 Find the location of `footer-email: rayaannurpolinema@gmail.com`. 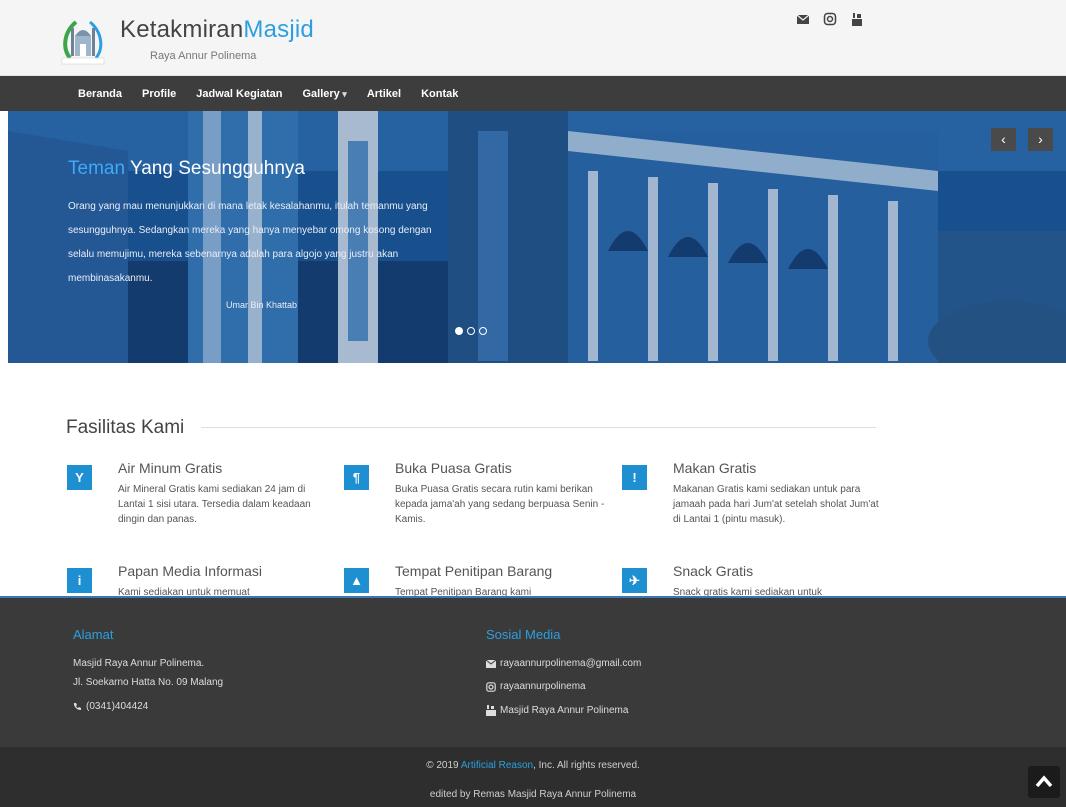

footer-email: rayaannurpolinema@gmail.com is located at coordinates (563, 663).